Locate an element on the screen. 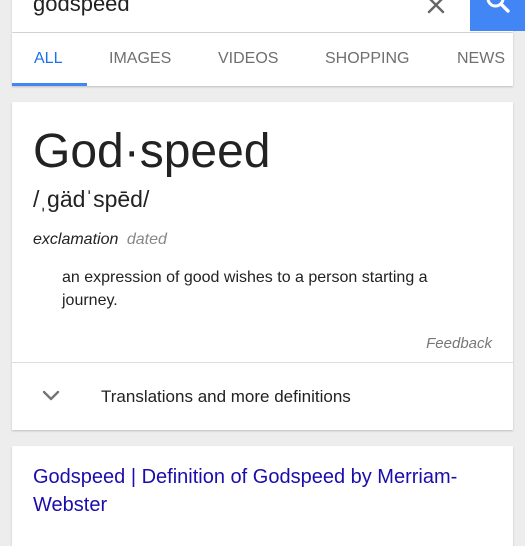  chevron-down-icon is located at coordinates (51, 398).